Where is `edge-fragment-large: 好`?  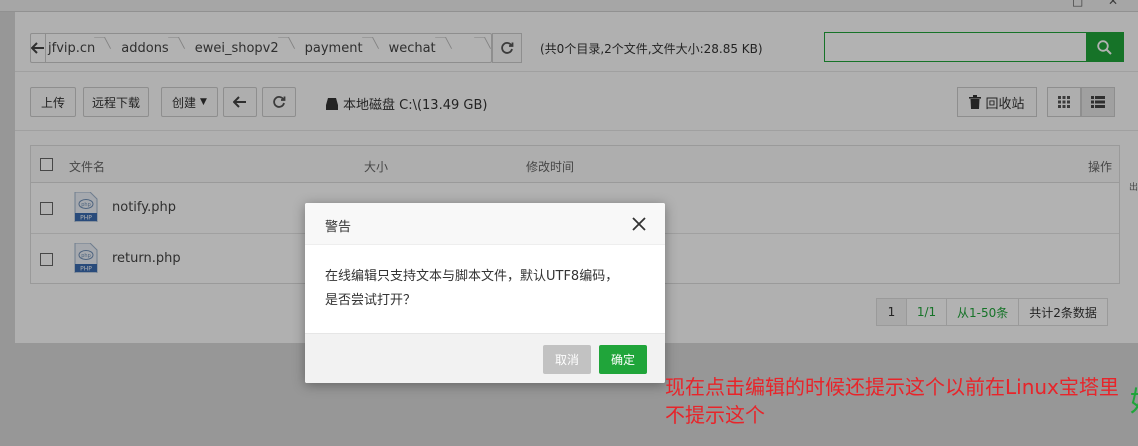
edge-fragment-large: 好 is located at coordinates (1134, 400).